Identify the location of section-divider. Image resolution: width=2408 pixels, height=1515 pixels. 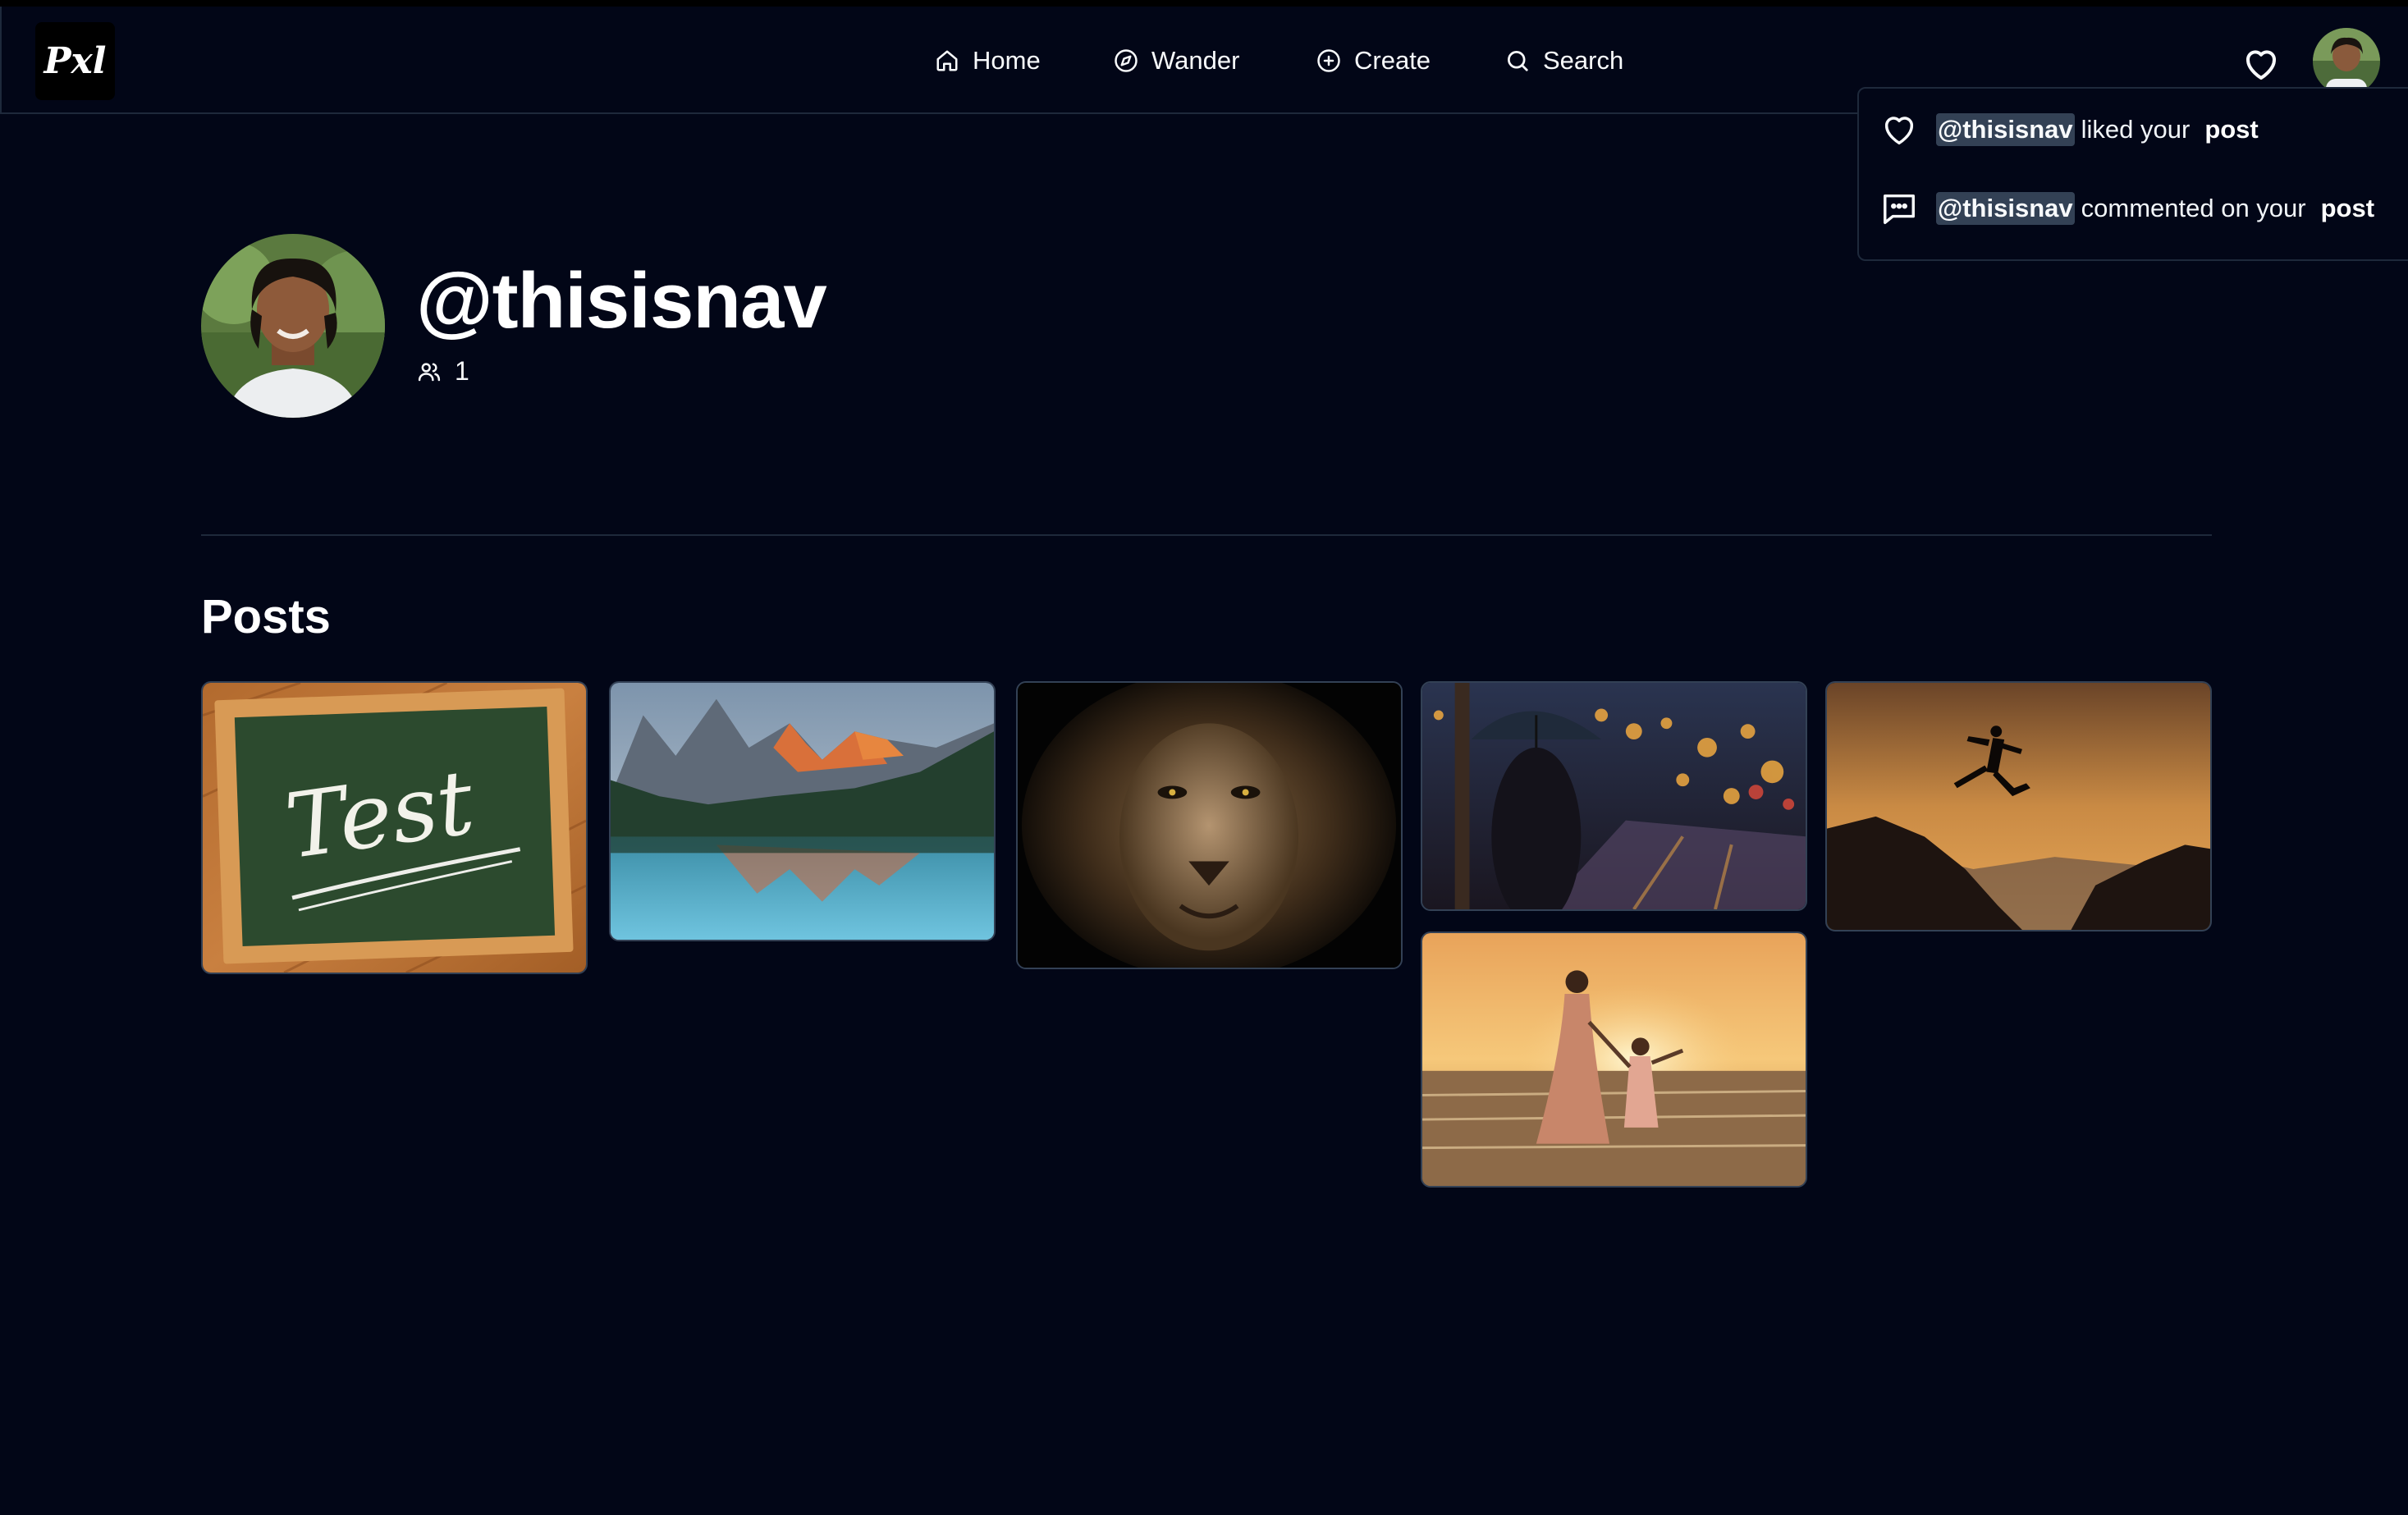
(1206, 535).